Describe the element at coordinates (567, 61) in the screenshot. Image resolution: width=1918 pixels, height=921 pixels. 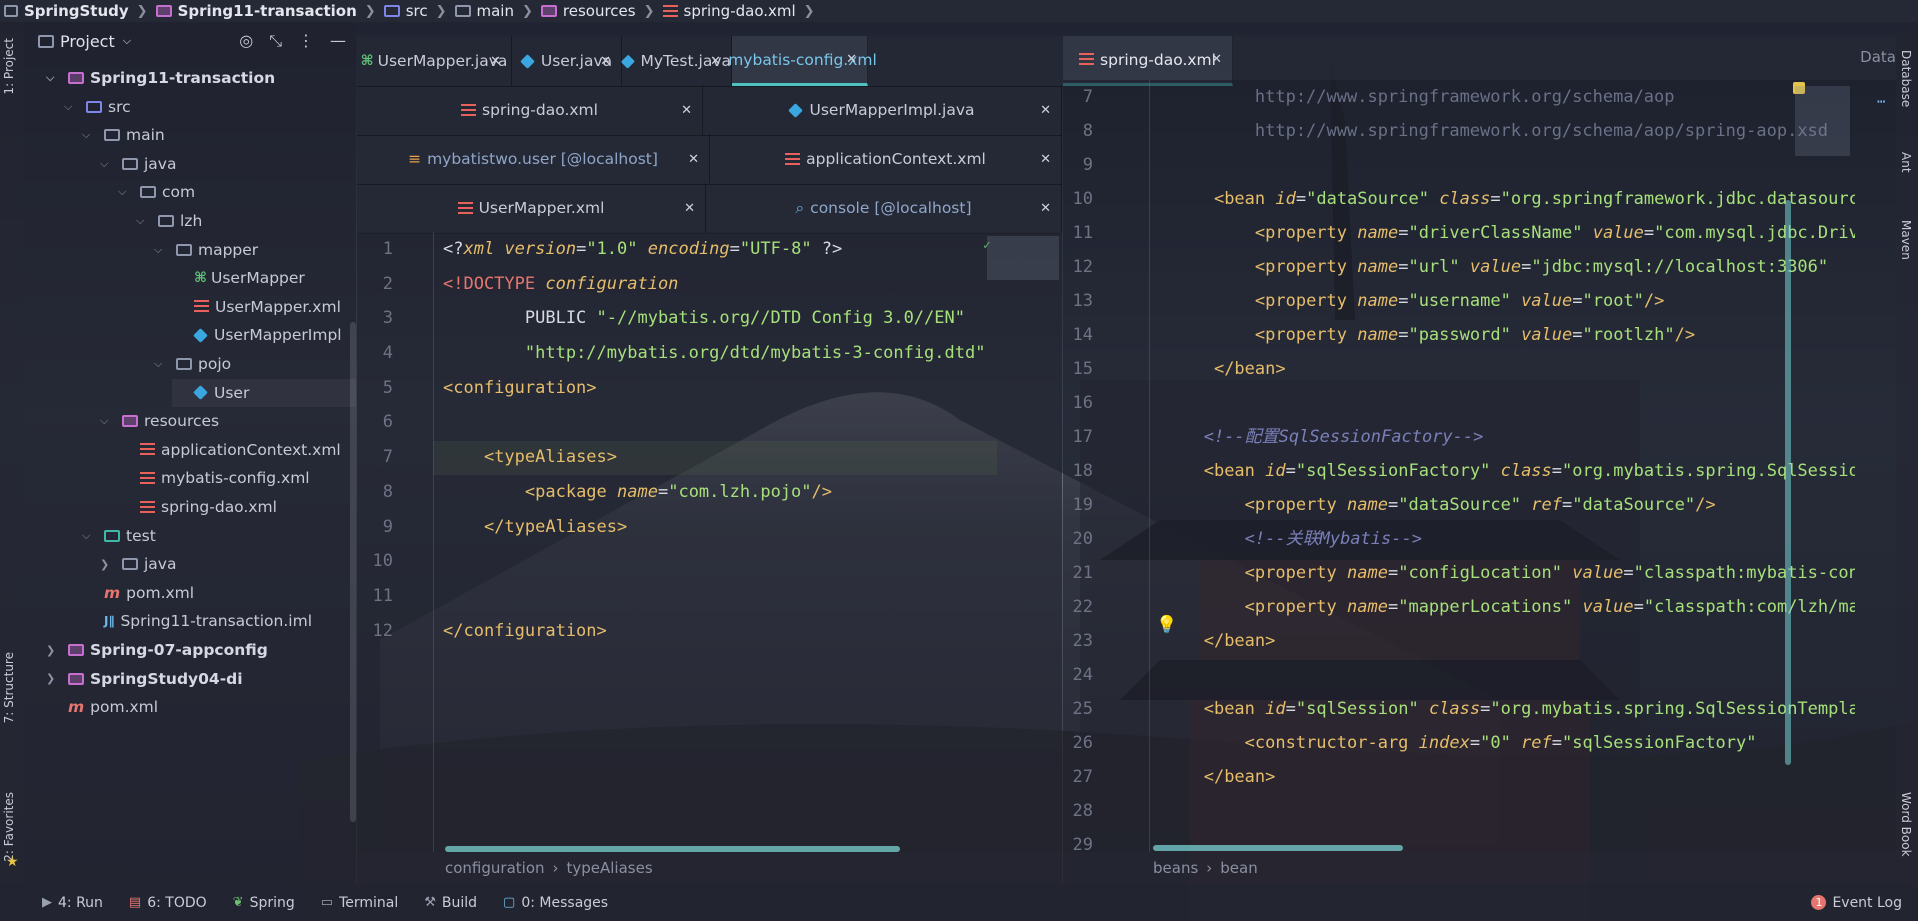
I see `editor-tab: User.java ✕` at that location.